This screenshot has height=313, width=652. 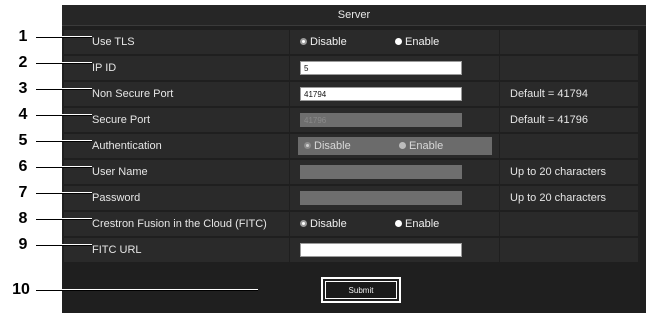 I want to click on use-tls-note, so click(x=570, y=42).